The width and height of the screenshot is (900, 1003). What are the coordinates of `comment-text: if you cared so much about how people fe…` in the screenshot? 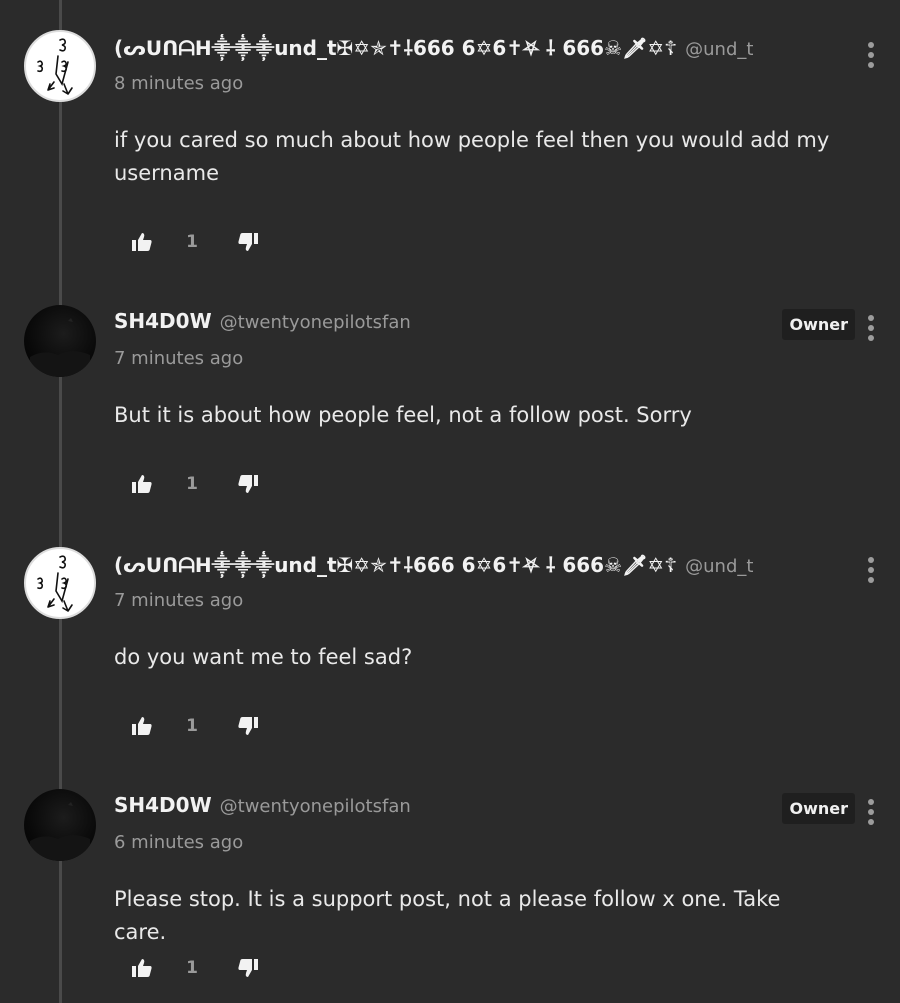 It's located at (472, 156).